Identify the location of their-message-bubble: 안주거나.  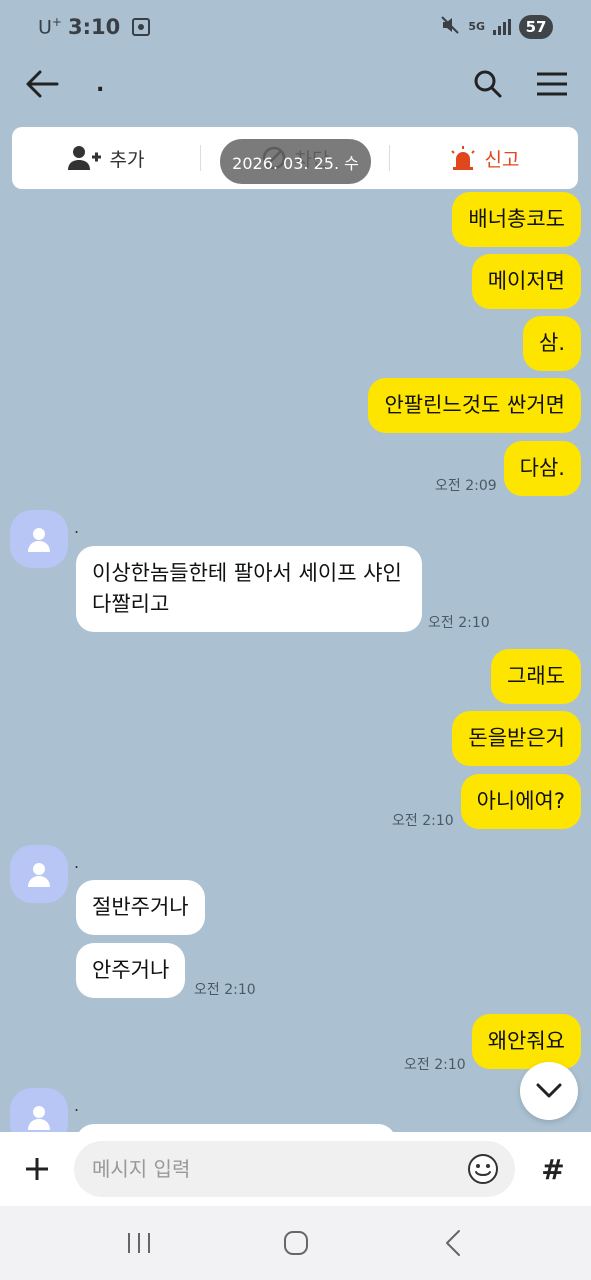
(131, 970).